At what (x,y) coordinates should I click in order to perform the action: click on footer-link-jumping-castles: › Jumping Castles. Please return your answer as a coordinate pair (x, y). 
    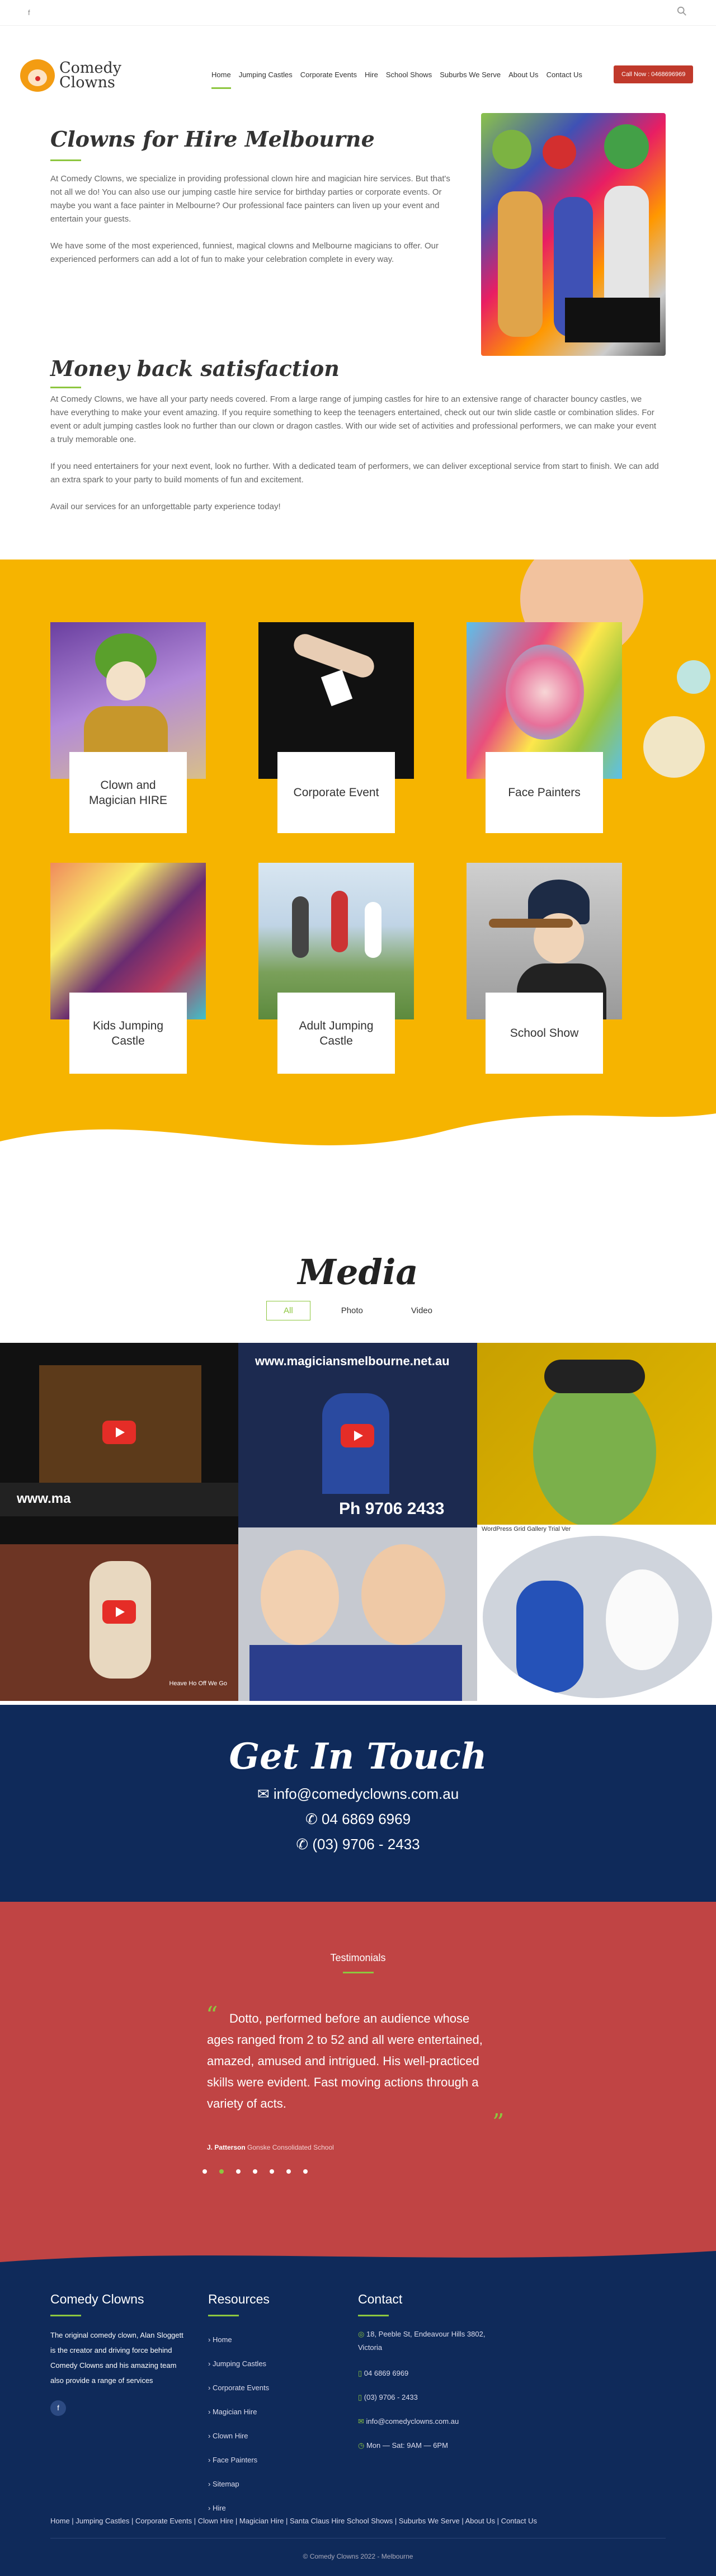
    Looking at the image, I should click on (269, 2364).